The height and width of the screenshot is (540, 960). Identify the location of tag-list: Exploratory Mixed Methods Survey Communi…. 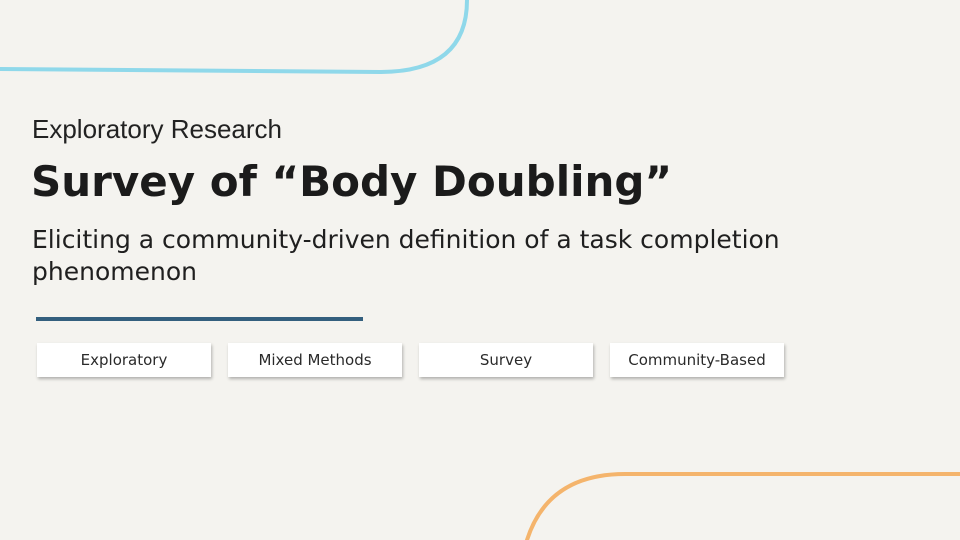
(410, 360).